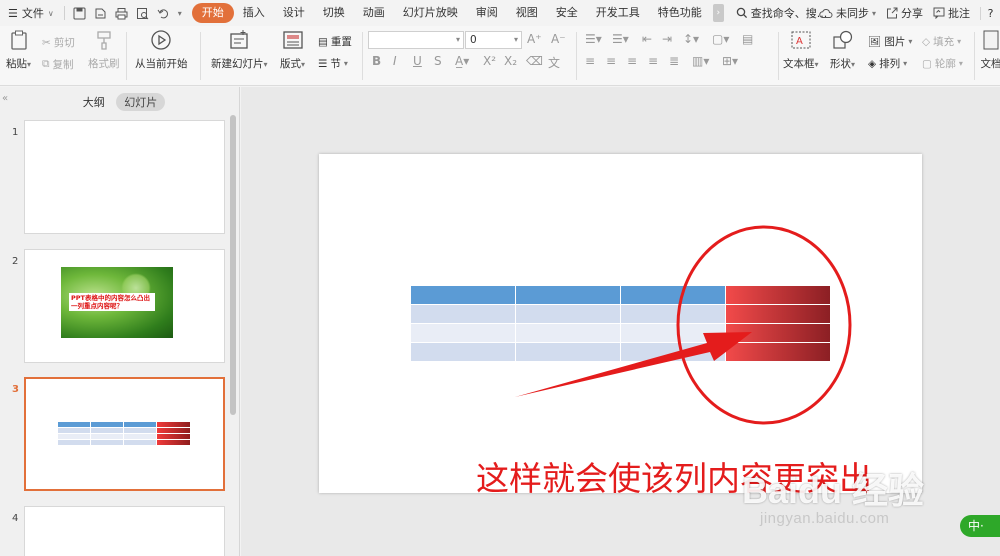  Describe the element at coordinates (833, 490) in the screenshot. I see `baidu-watermark-logo: Baidu 经验` at that location.